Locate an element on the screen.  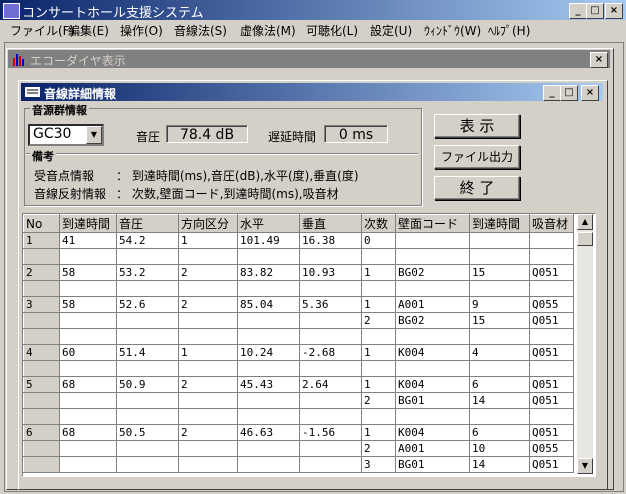
table-cell: 51.4 is located at coordinates (147, 352).